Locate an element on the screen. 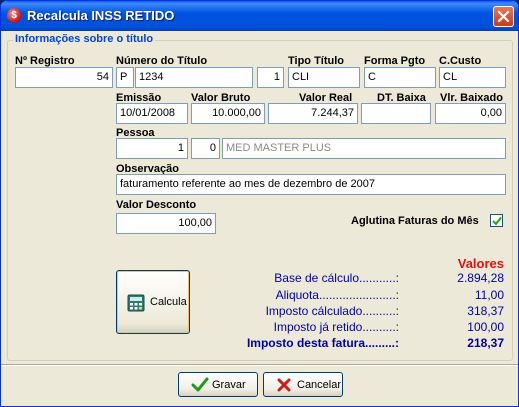 This screenshot has width=519, height=407. vlr-baixado-field: 0,00 is located at coordinates (470, 113).